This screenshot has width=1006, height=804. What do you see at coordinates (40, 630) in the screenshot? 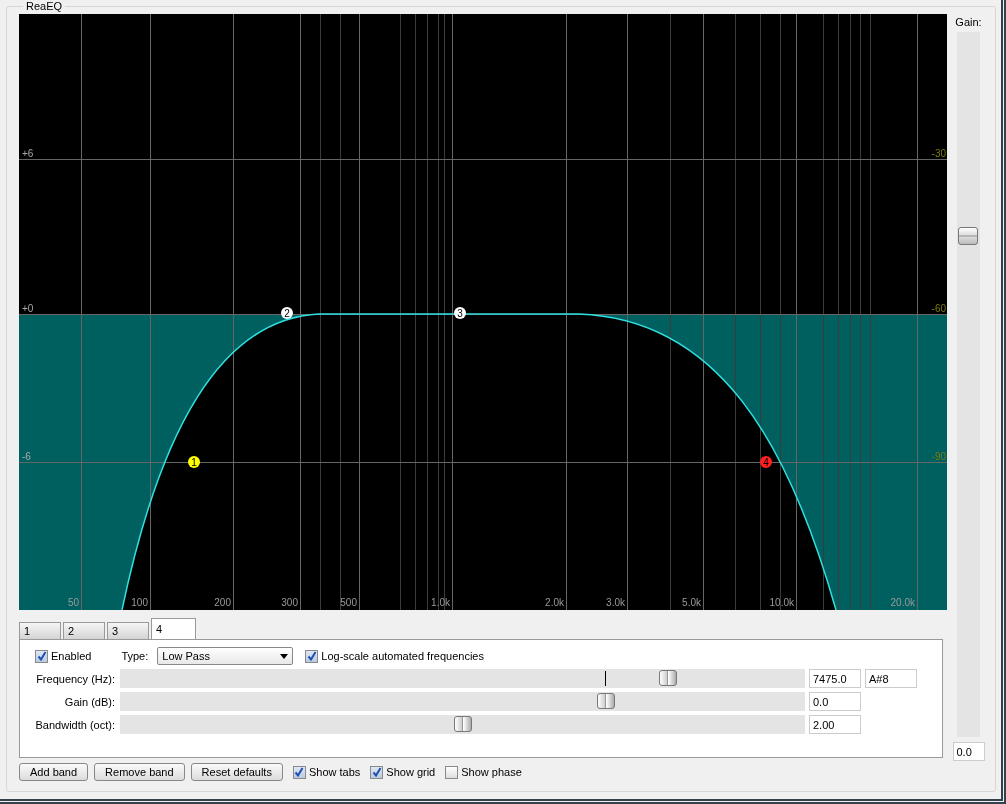
I see `band-tab: 1` at bounding box center [40, 630].